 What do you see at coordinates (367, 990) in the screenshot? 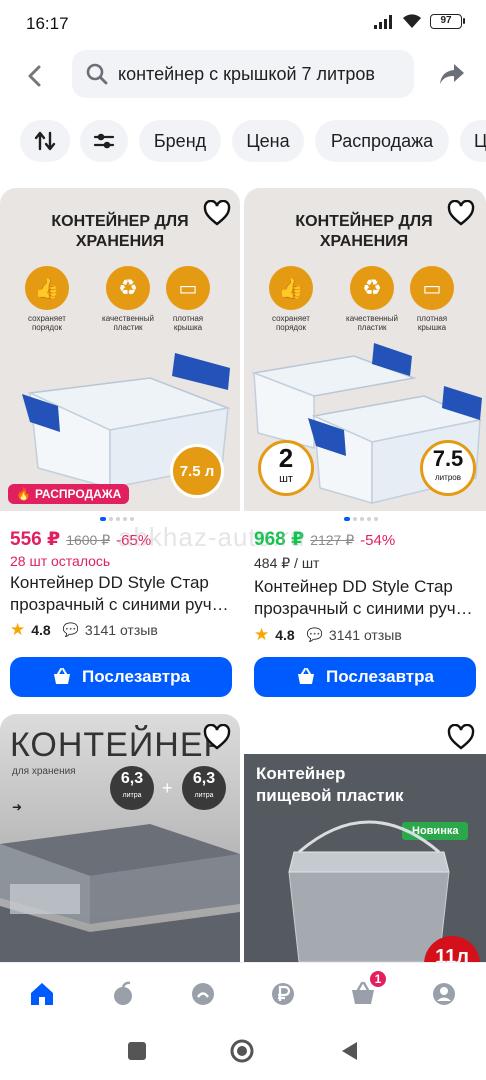
I see `nav-cart: 1` at bounding box center [367, 990].